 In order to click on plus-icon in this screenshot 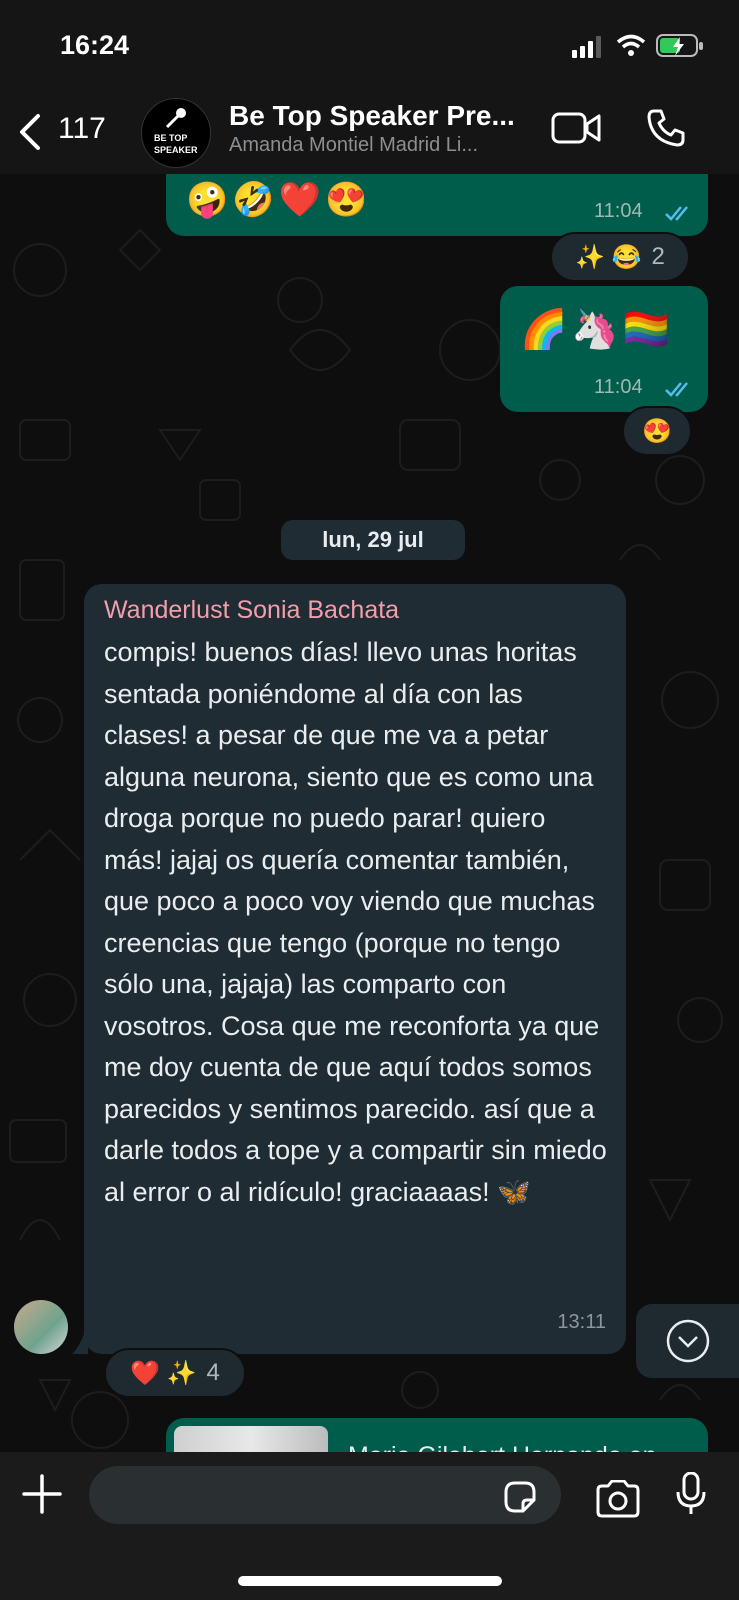, I will do `click(42, 1494)`.